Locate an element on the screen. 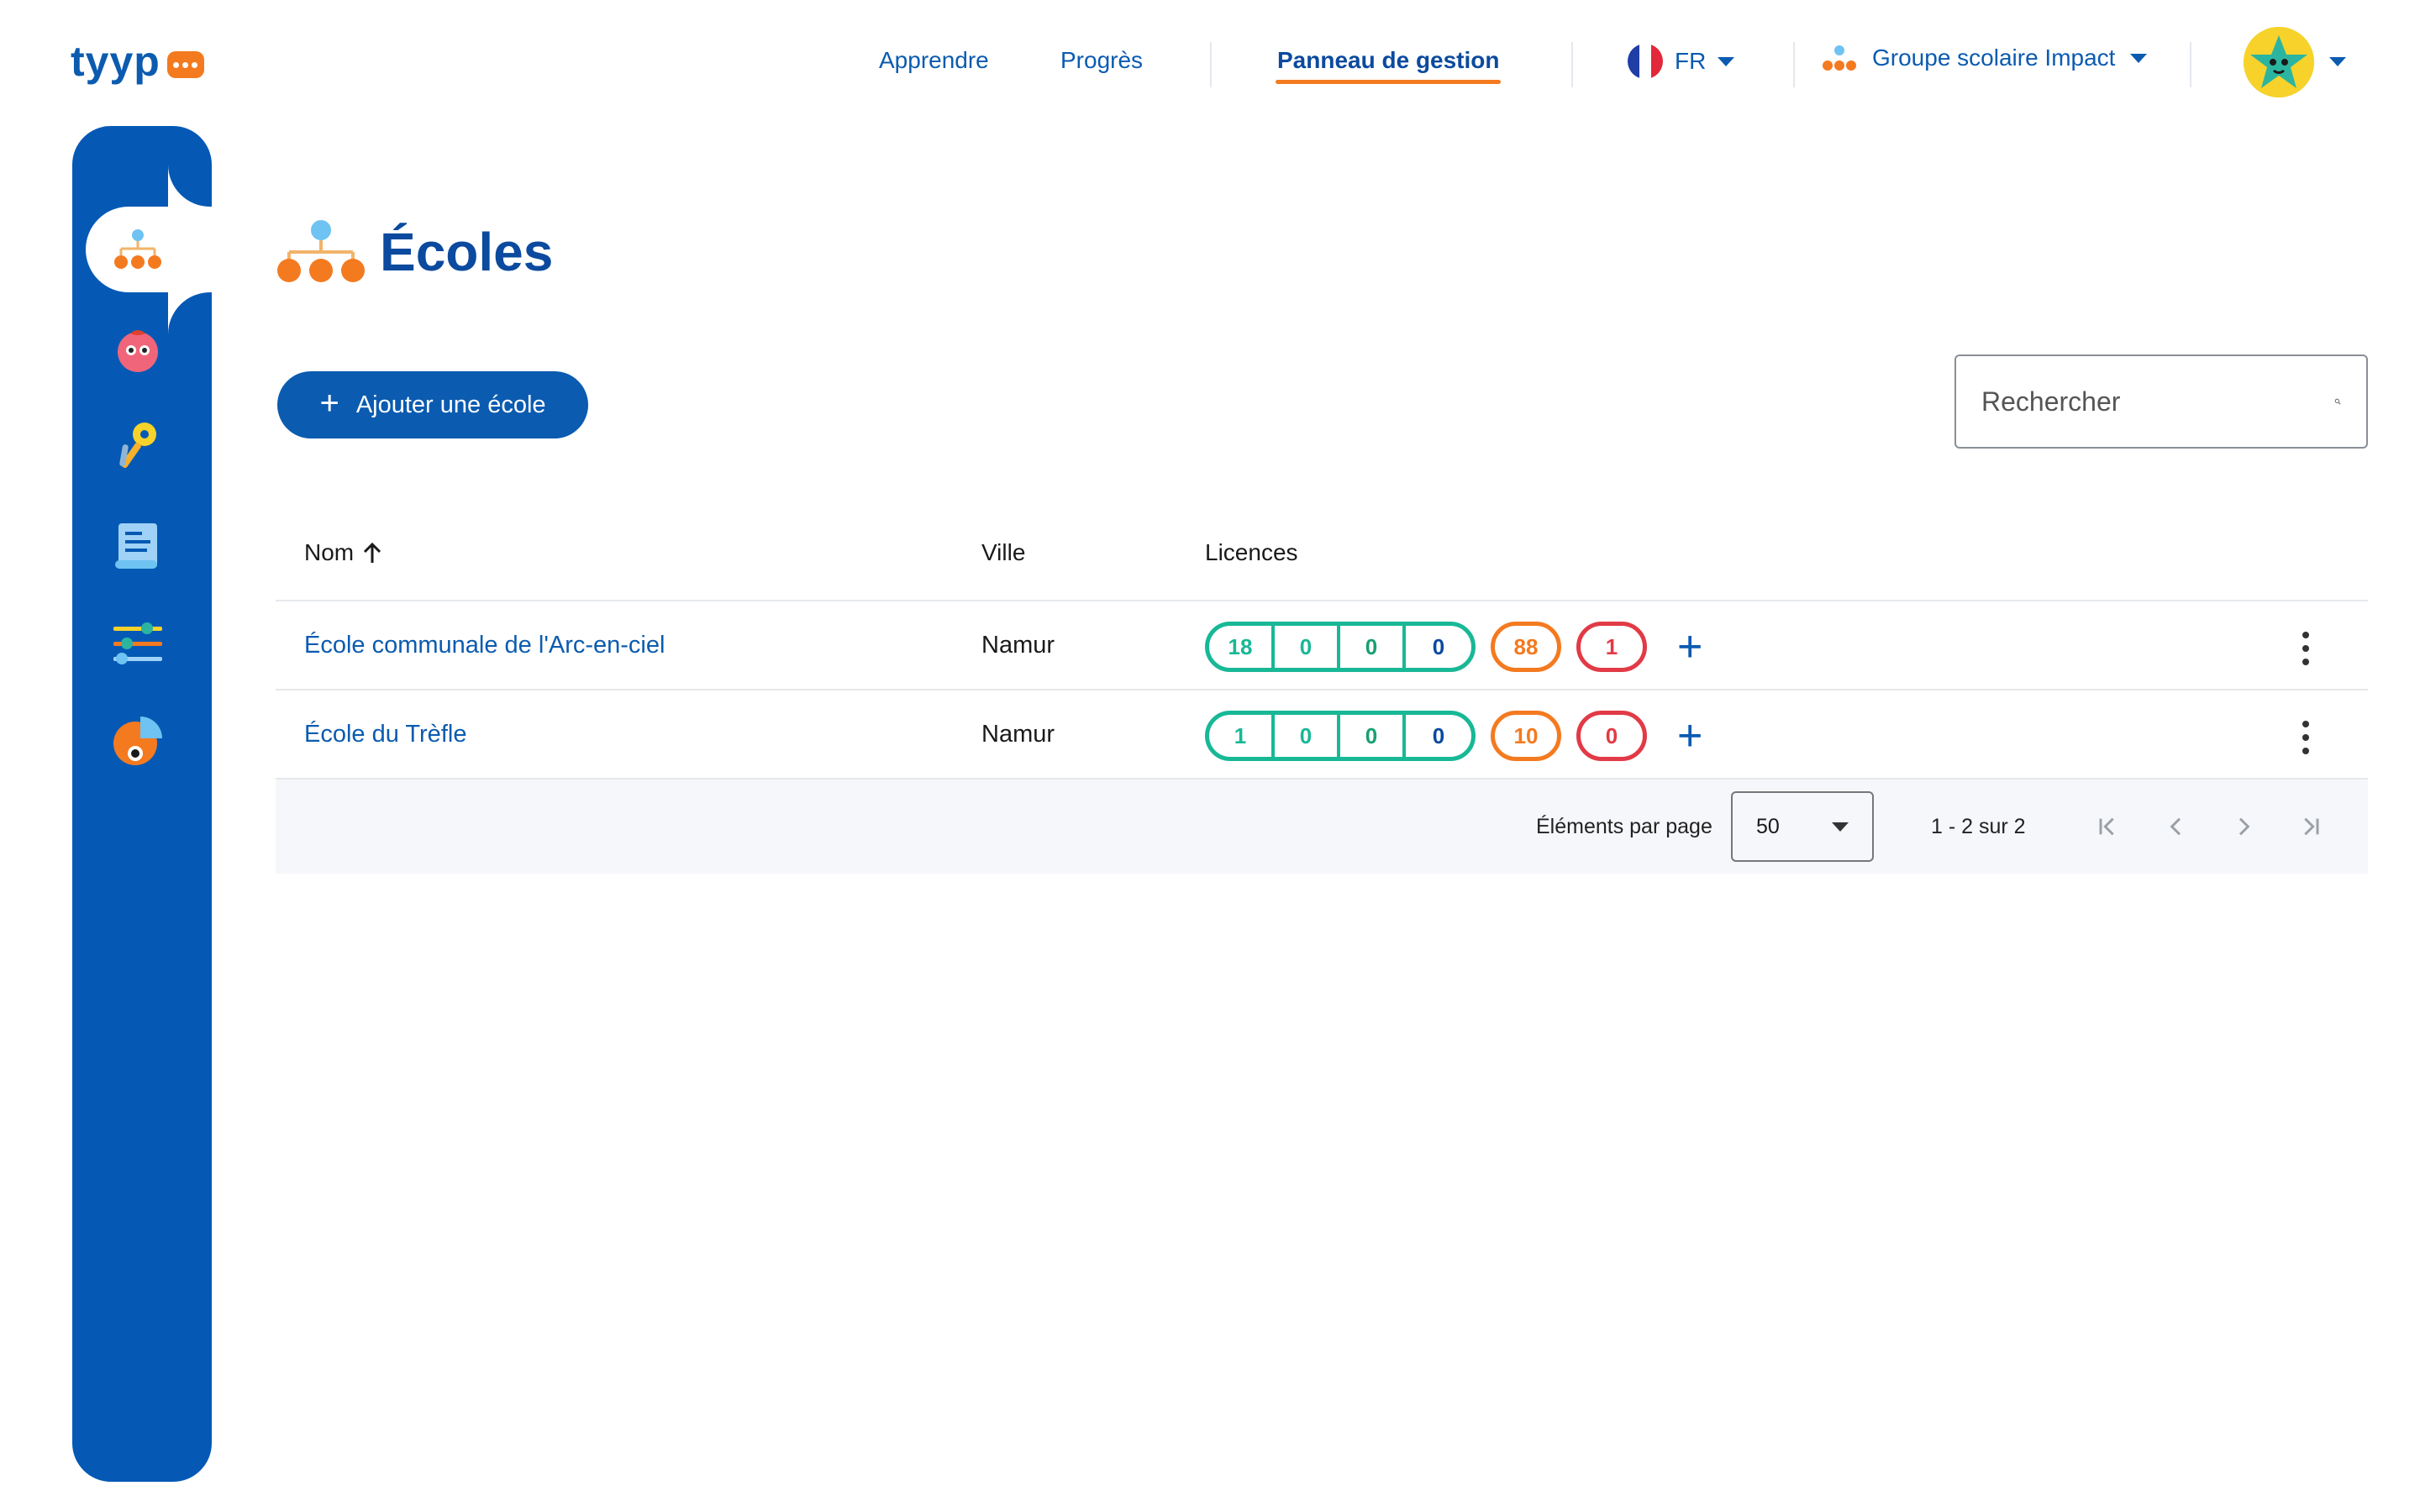 This screenshot has height=1512, width=2420. licence-count: 1 is located at coordinates (1242, 736).